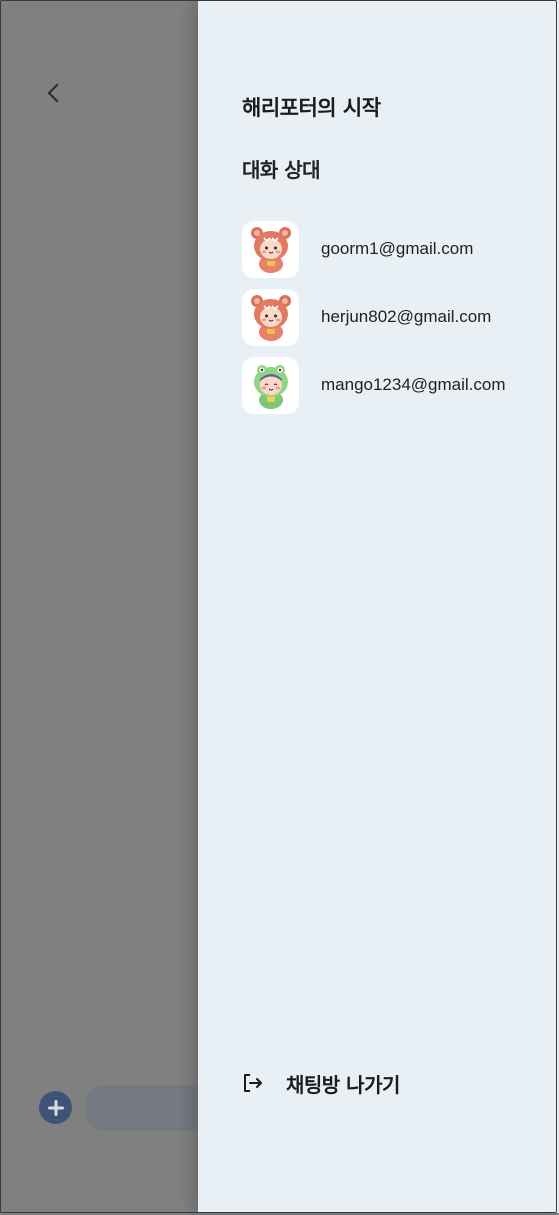 This screenshot has width=559, height=1215. Describe the element at coordinates (406, 316) in the screenshot. I see `member-email: herjun802@gmail.com` at that location.